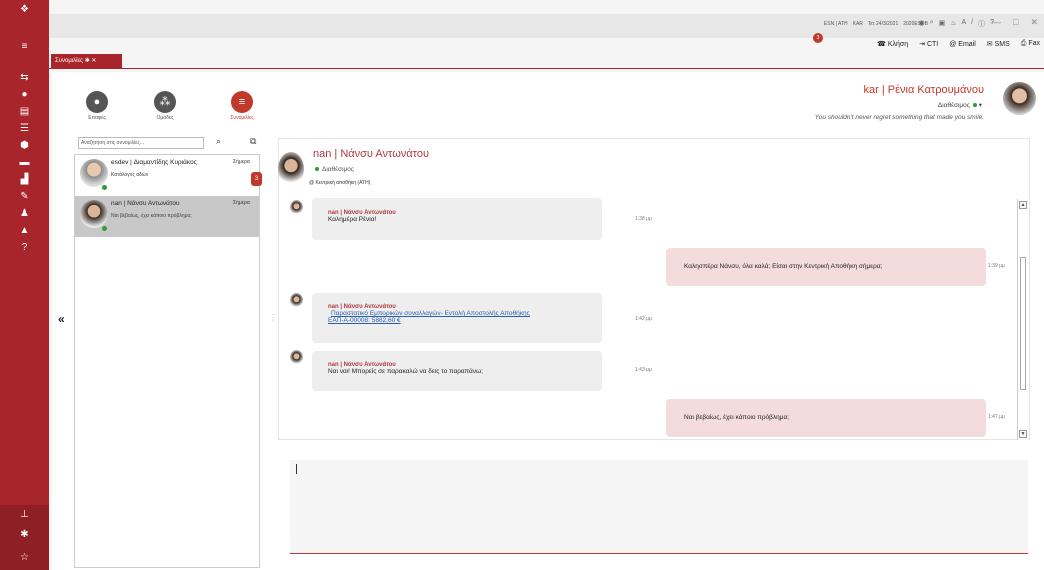 The width and height of the screenshot is (1044, 570). What do you see at coordinates (24, 231) in the screenshot?
I see `line-chart-icon: ▲` at bounding box center [24, 231].